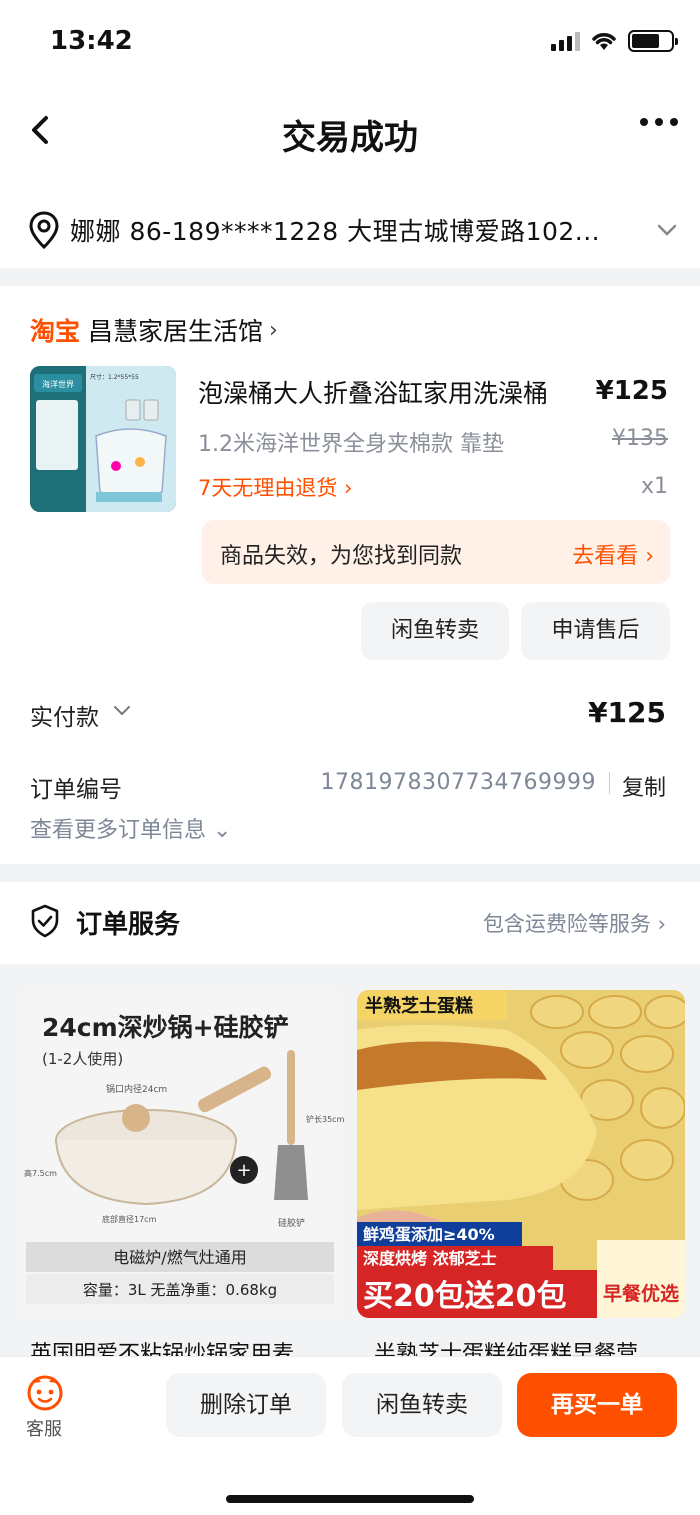 Image resolution: width=700 pixels, height=1515 pixels. I want to click on paid-amount: ¥125, so click(627, 712).